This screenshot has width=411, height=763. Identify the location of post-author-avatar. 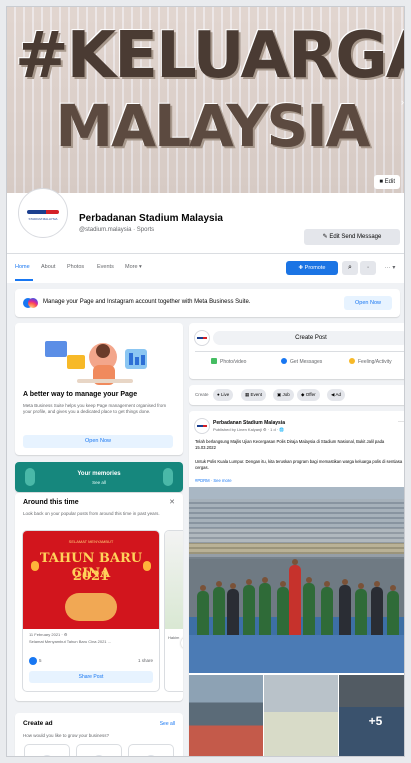
(202, 426).